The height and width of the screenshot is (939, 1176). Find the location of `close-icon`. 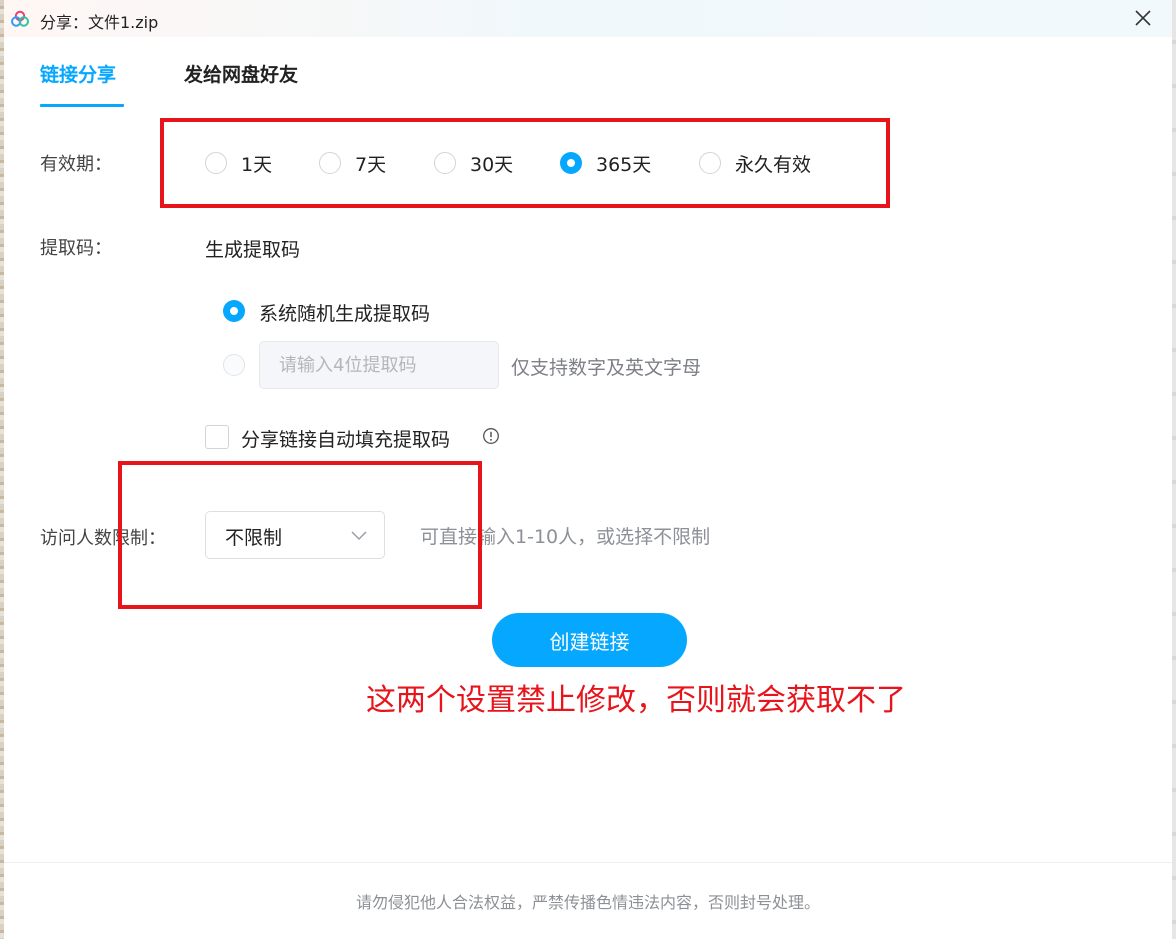

close-icon is located at coordinates (1143, 18).